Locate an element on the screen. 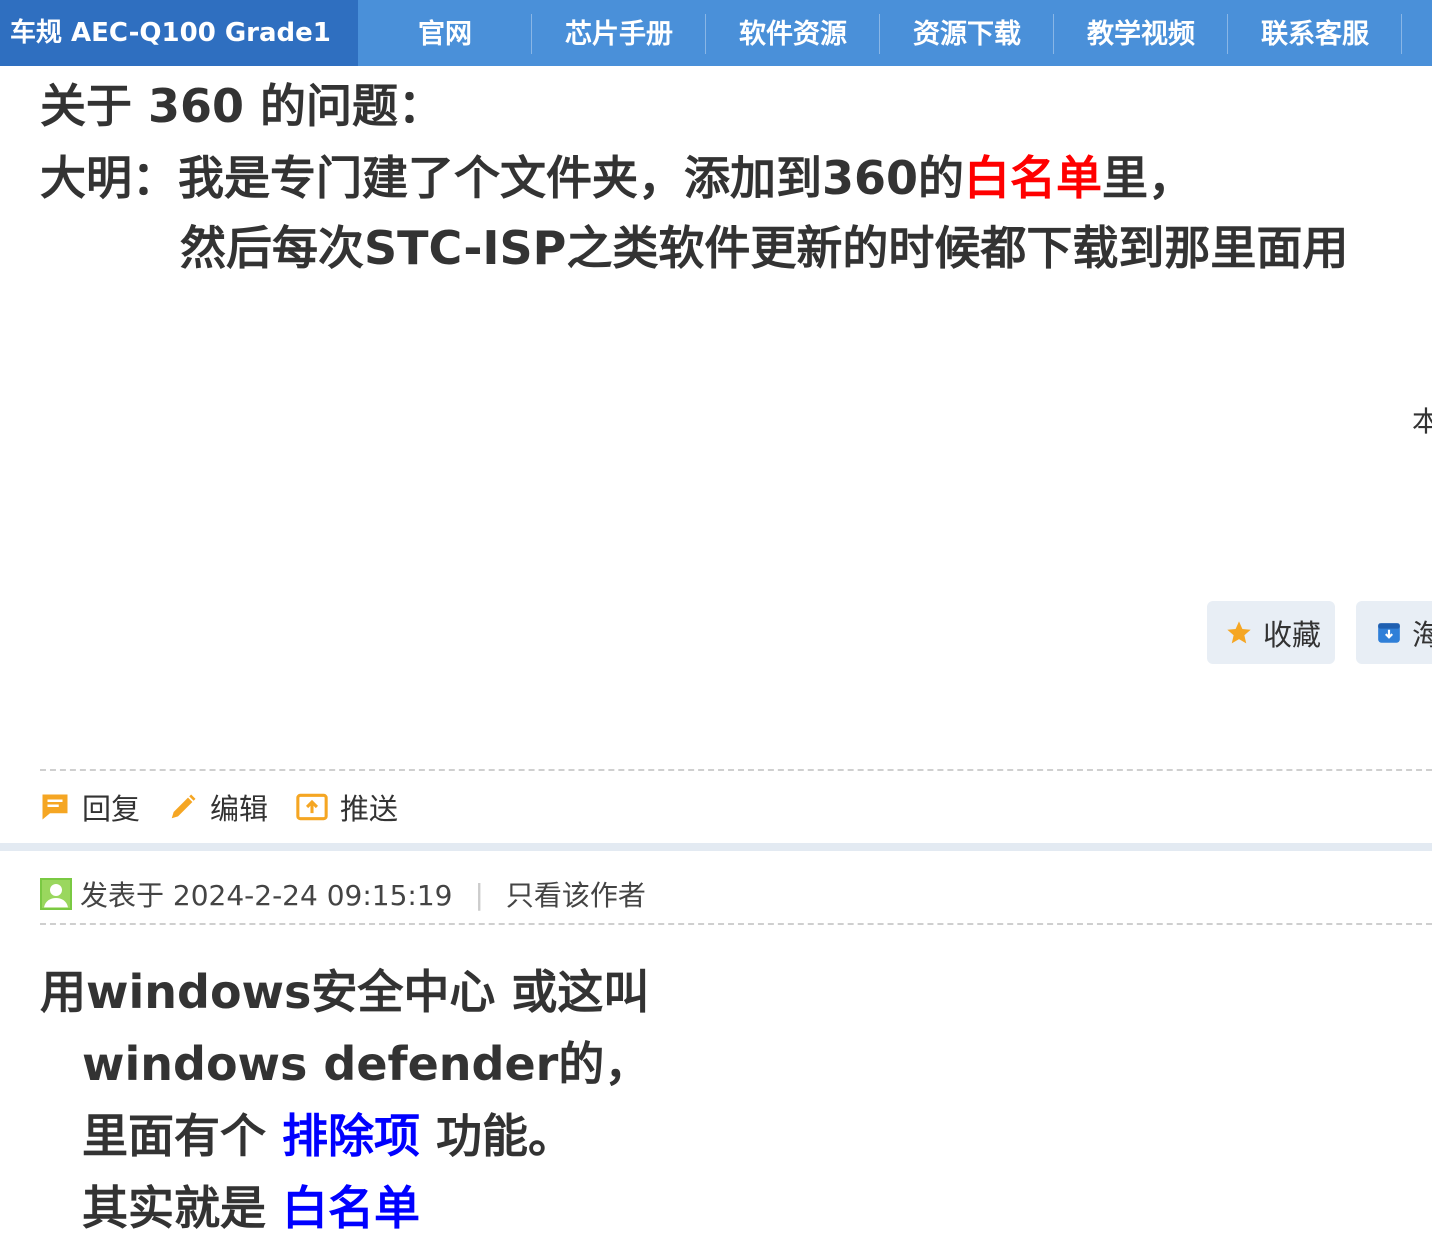 The width and height of the screenshot is (1432, 1238). post-line: 其实就是 白名单 is located at coordinates (251, 1205).